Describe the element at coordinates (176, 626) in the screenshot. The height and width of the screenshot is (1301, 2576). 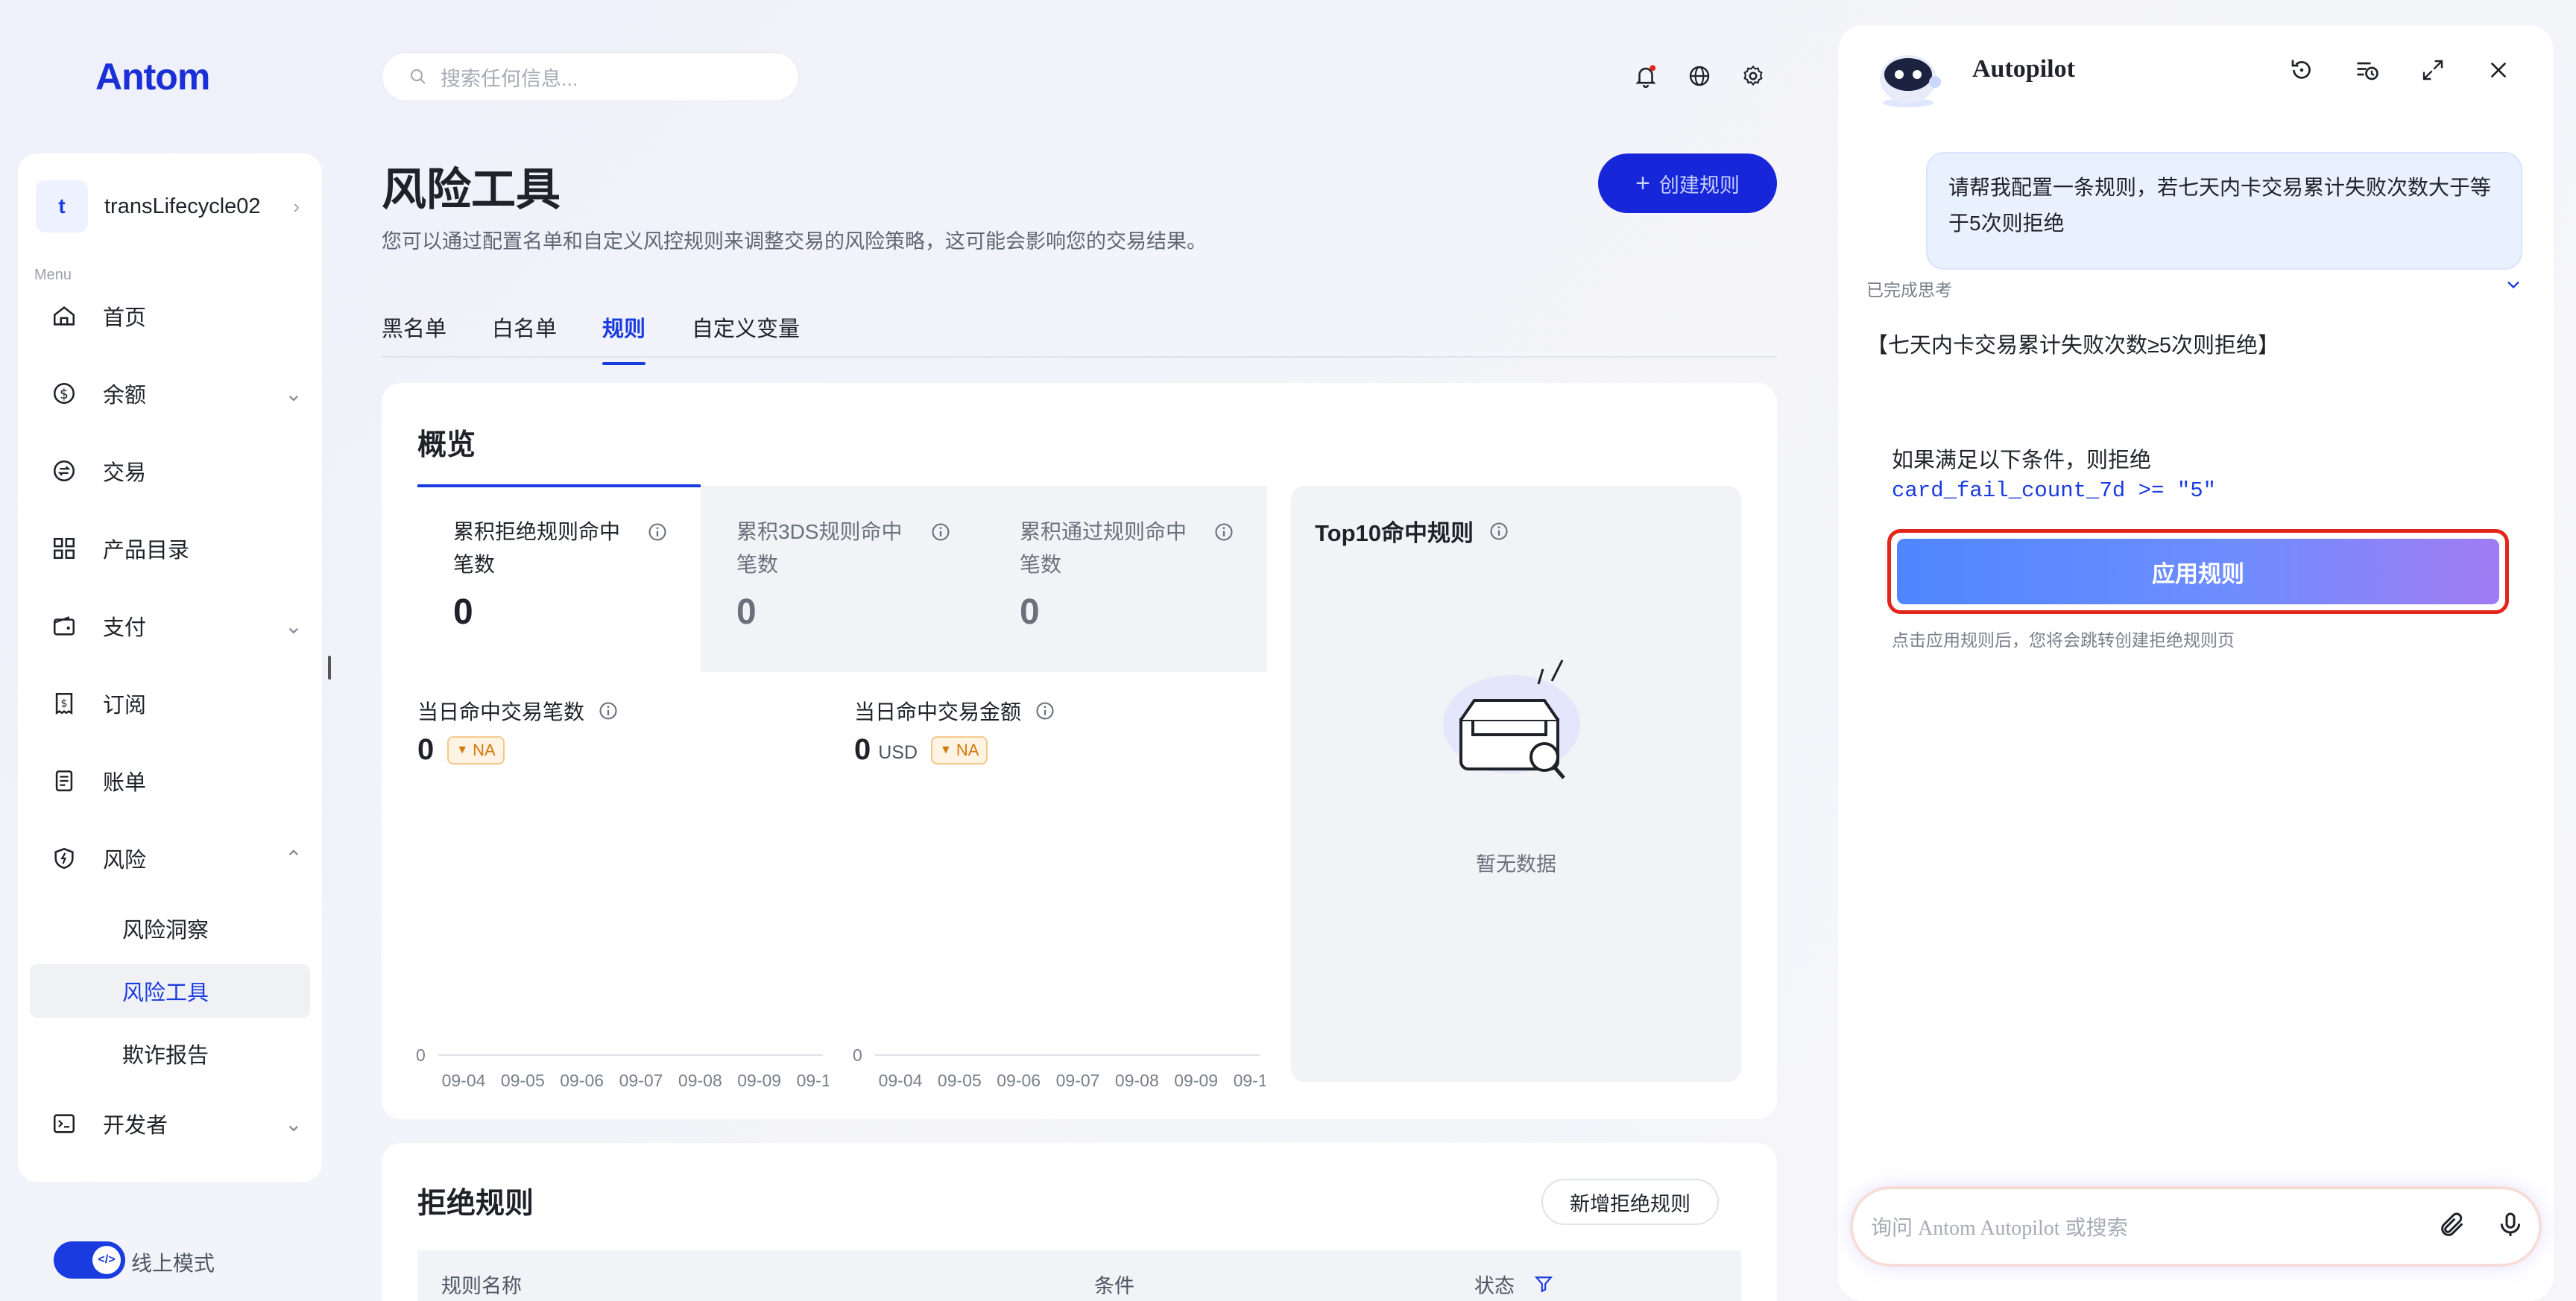
I see `sidebar-item-payments: 支付 ⌄` at that location.